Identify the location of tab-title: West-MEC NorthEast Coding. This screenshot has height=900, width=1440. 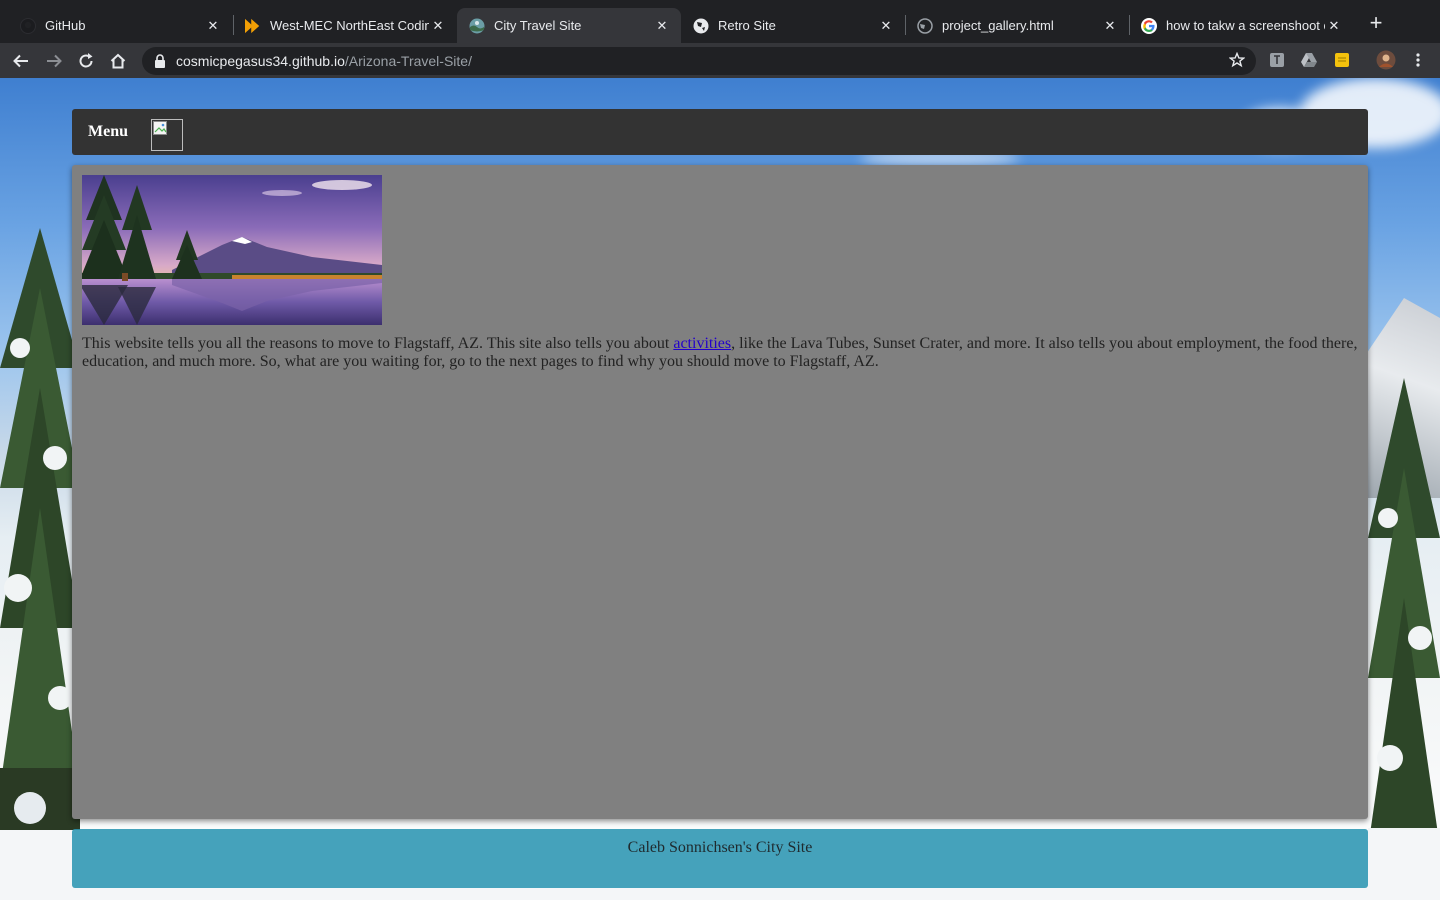
(349, 25).